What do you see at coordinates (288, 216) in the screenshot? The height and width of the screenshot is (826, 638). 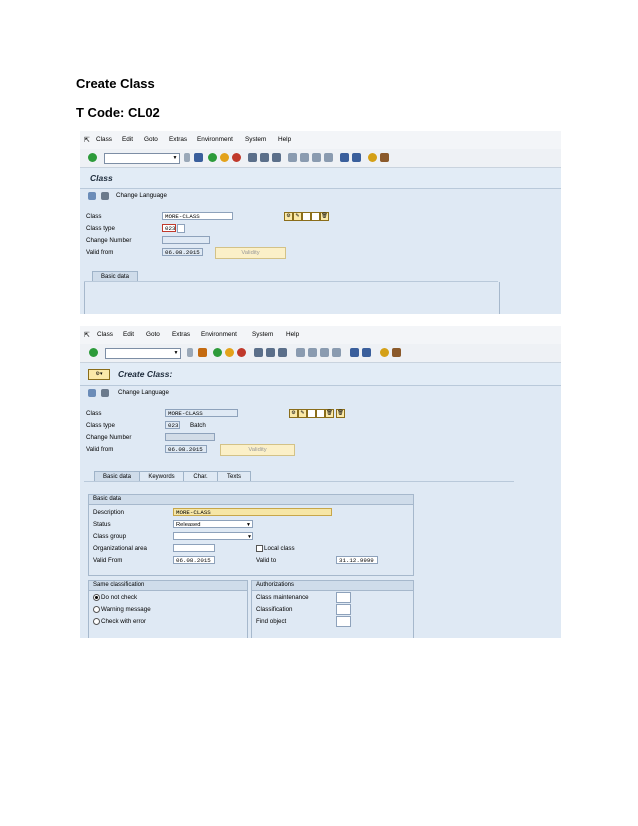 I see `display-change-icon: ⚙` at bounding box center [288, 216].